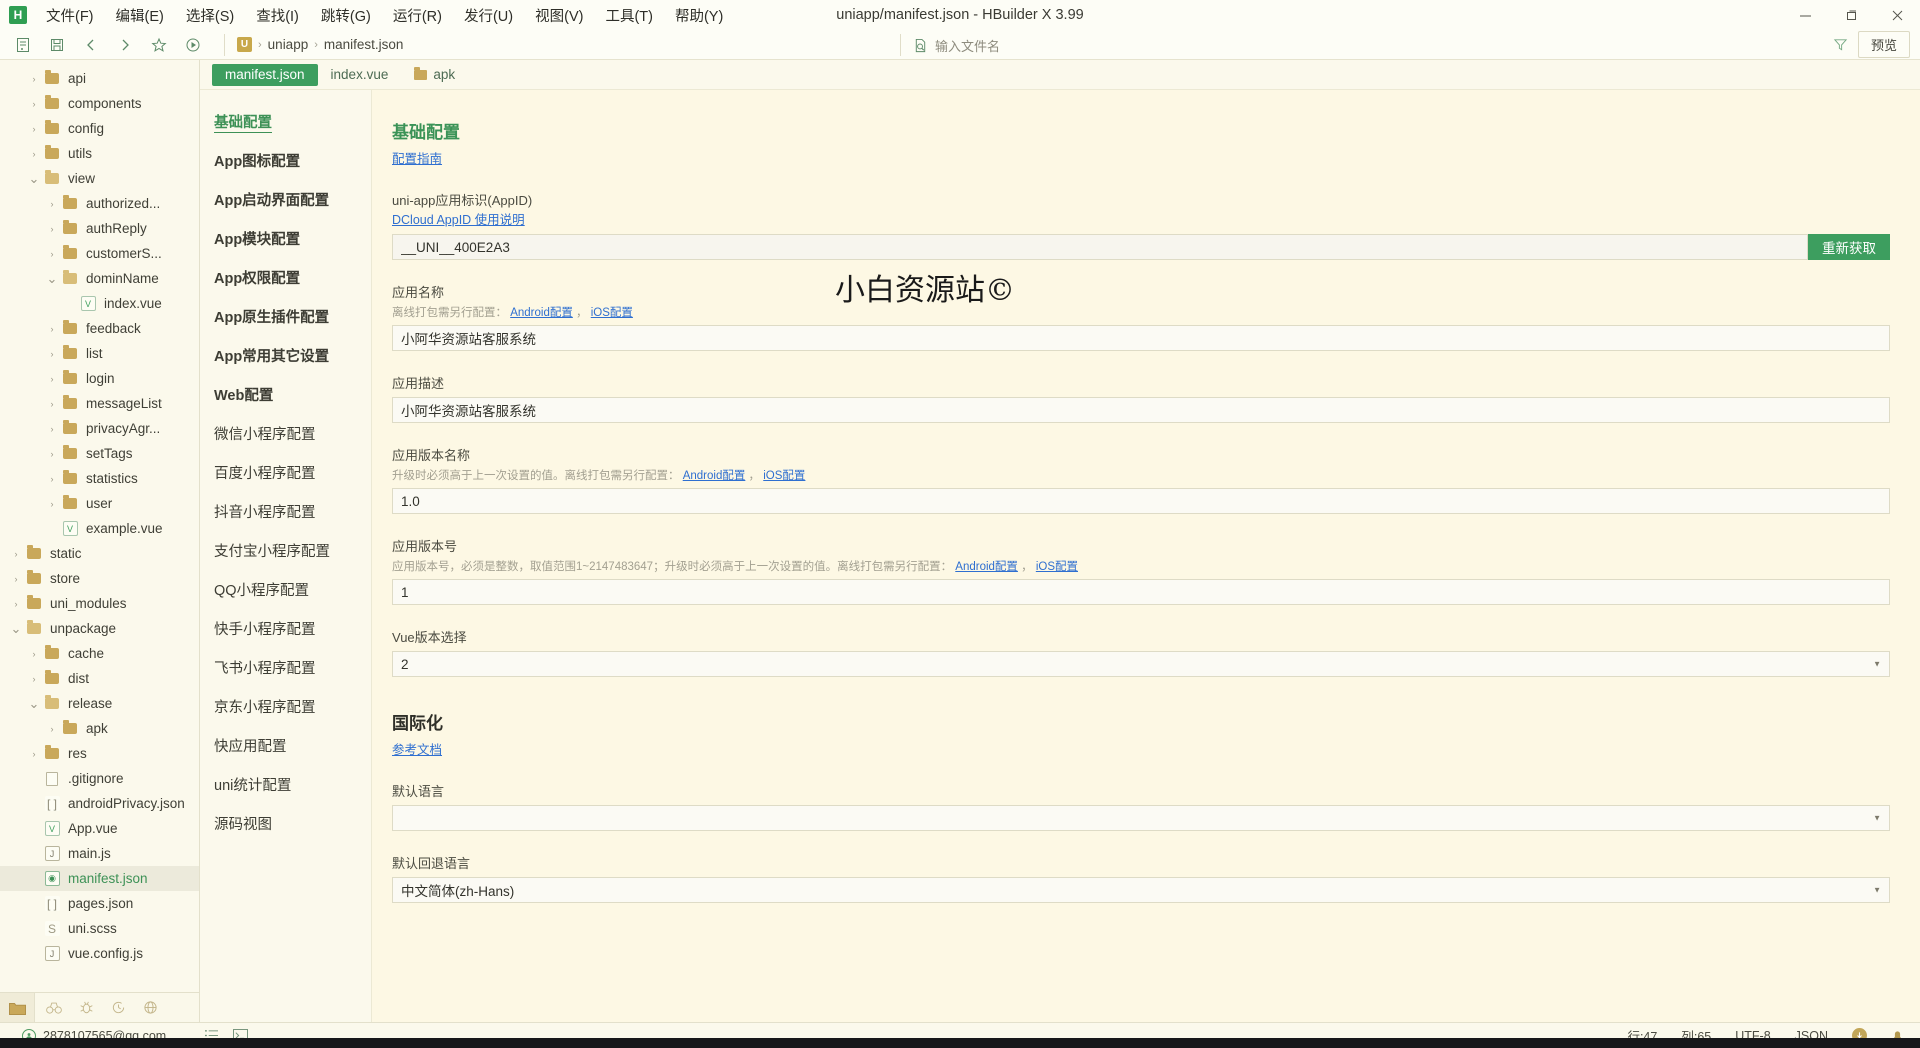 The image size is (1920, 1048). What do you see at coordinates (285, 238) in the screenshot?
I see `config-nav-item-3: App模块配置` at bounding box center [285, 238].